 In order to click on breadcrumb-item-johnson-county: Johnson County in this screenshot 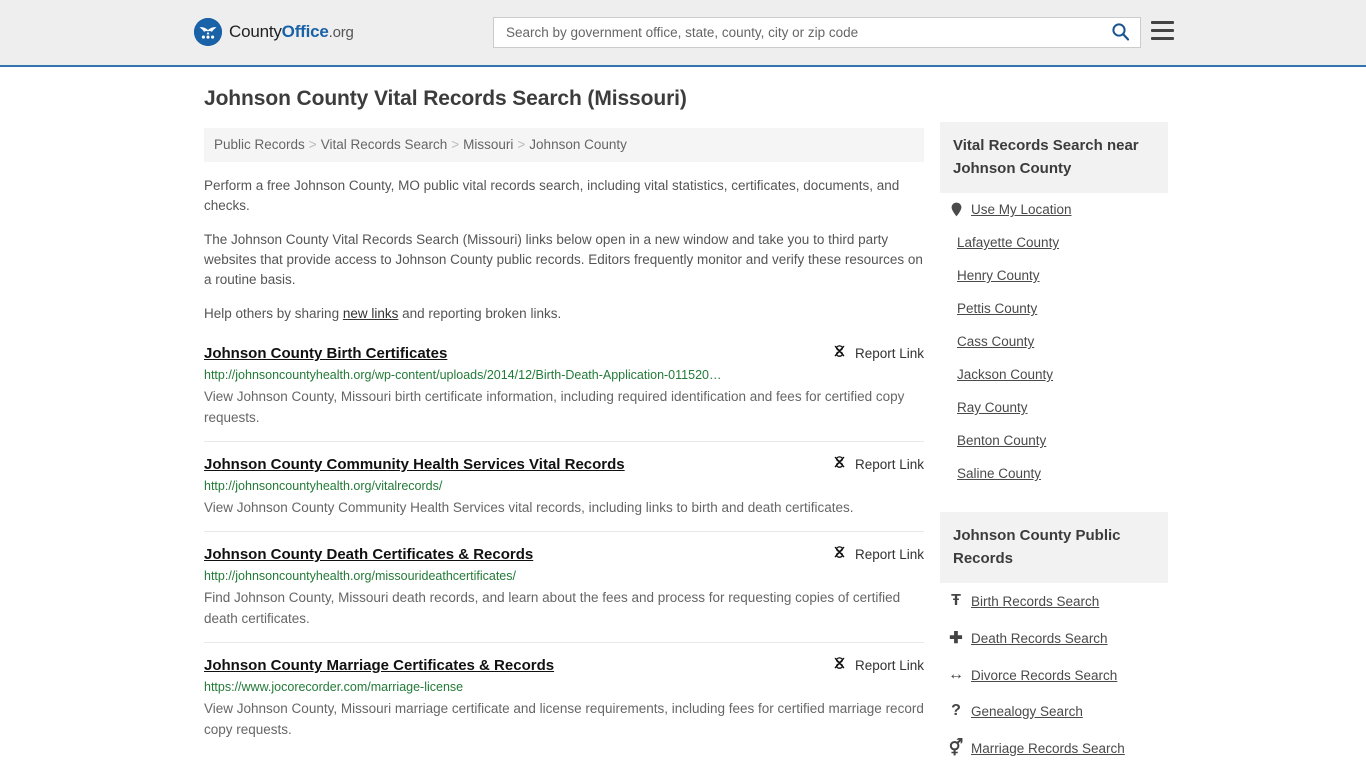, I will do `click(578, 144)`.